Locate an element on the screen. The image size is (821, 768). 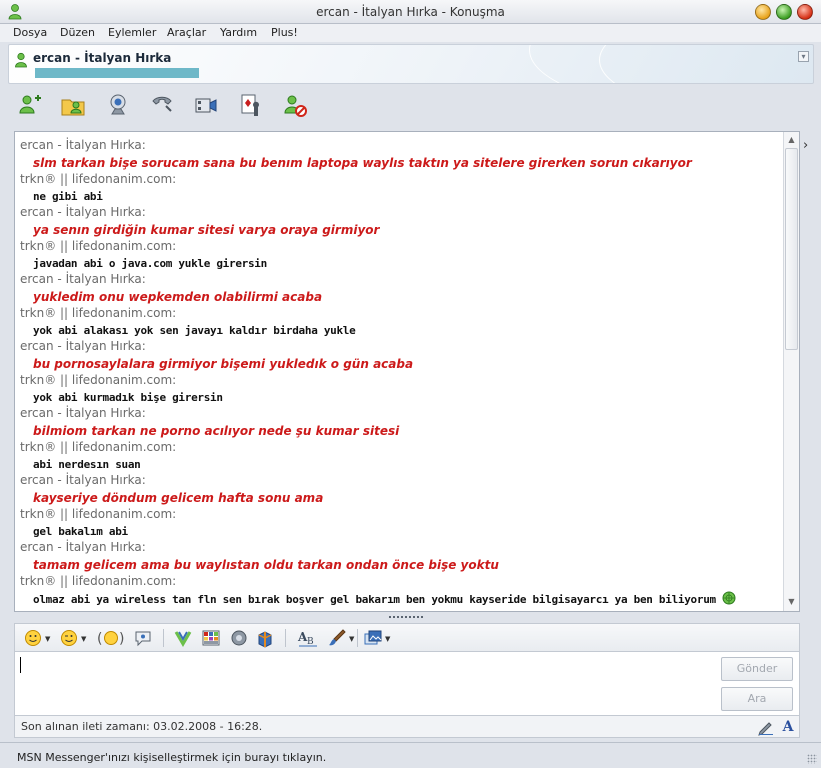
send-files-icon is located at coordinates (73, 105).